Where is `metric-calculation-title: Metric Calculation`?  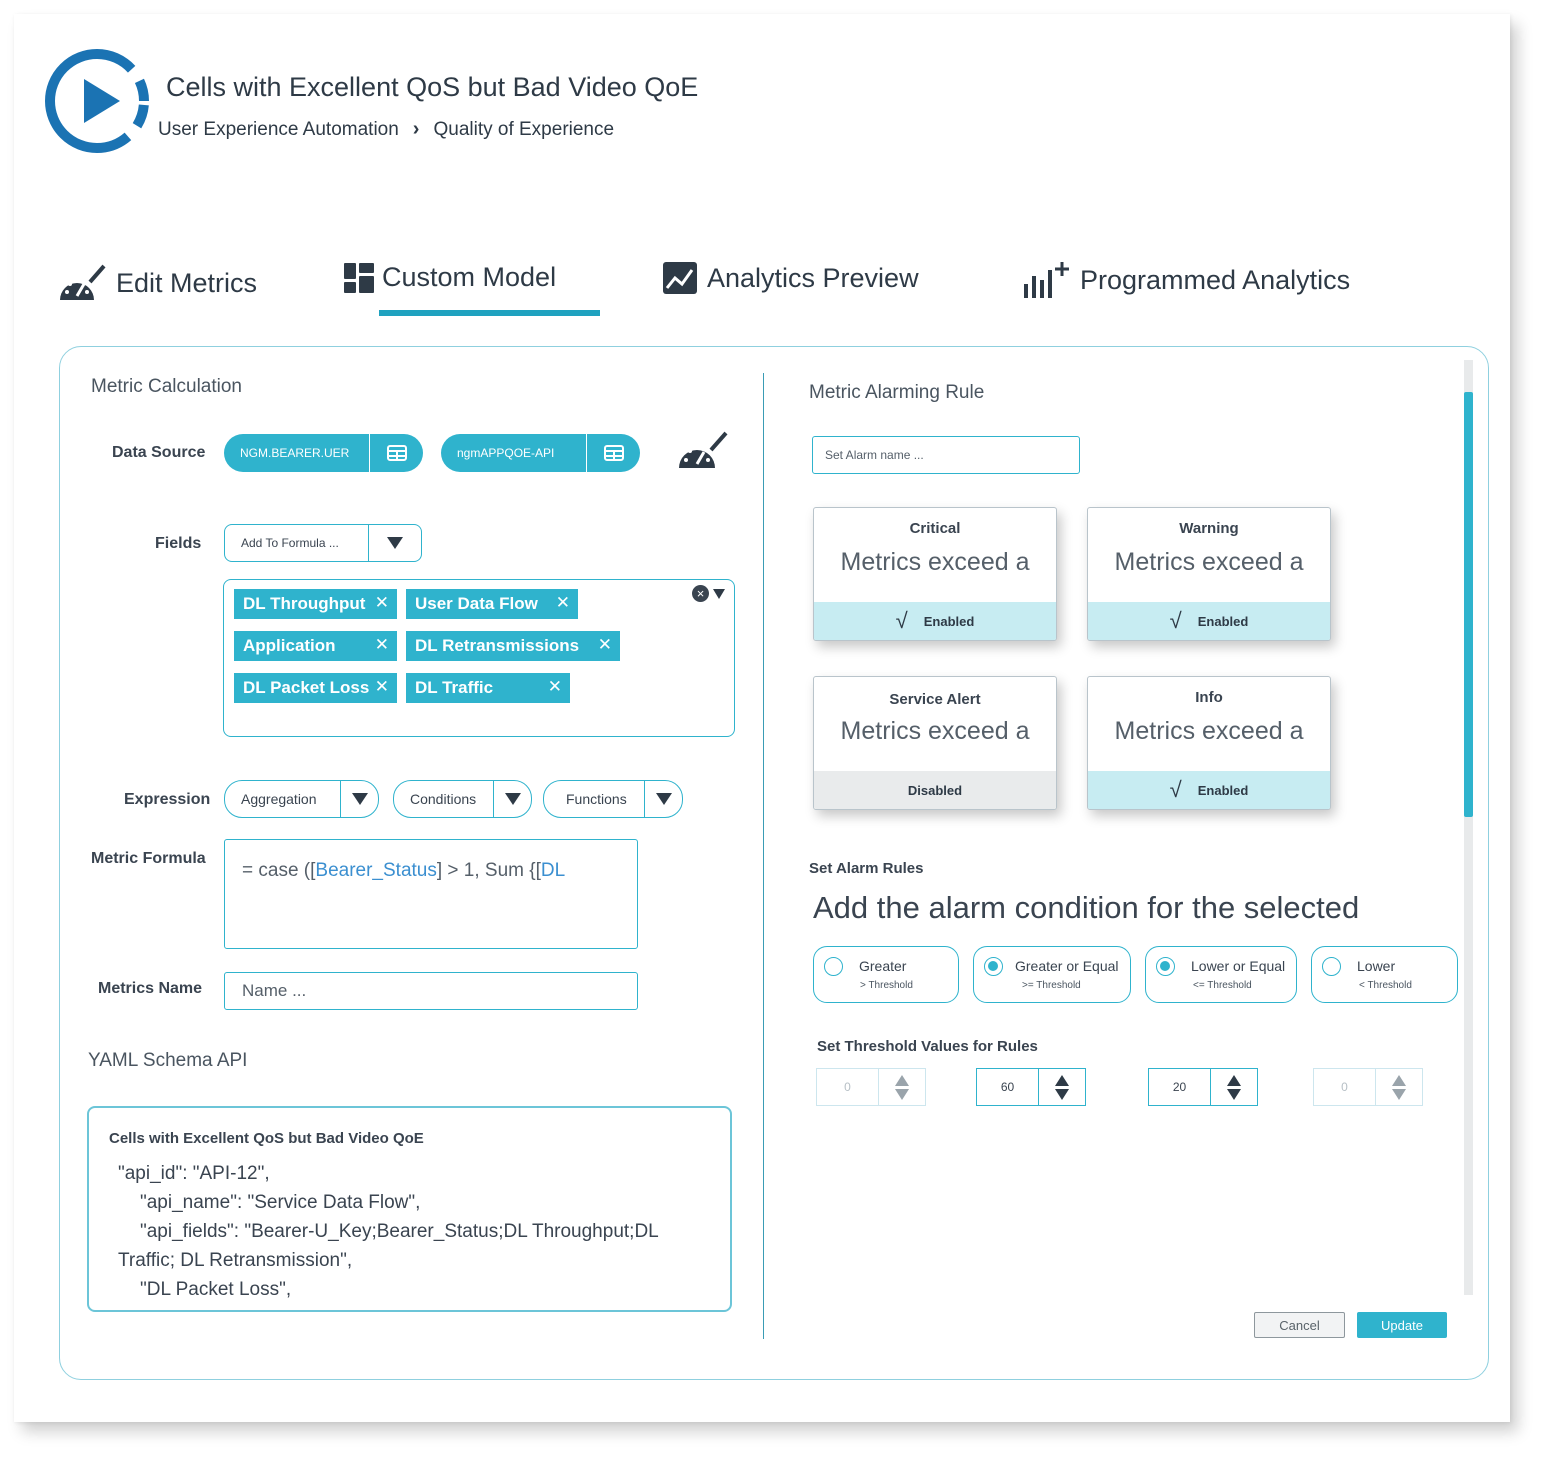
metric-calculation-title: Metric Calculation is located at coordinates (166, 386).